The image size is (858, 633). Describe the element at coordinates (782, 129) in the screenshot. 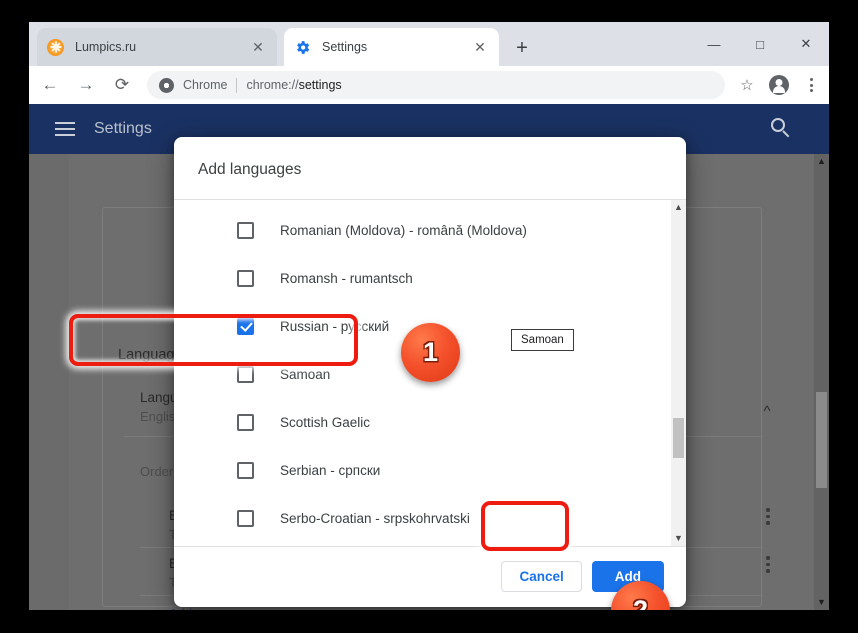

I see `search-icon` at that location.